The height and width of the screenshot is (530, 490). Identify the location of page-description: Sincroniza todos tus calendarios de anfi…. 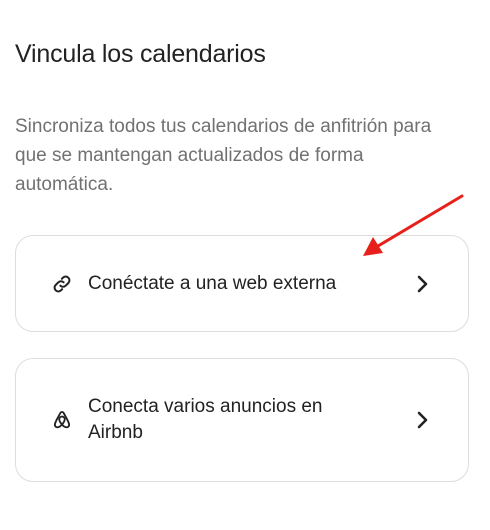
(223, 155).